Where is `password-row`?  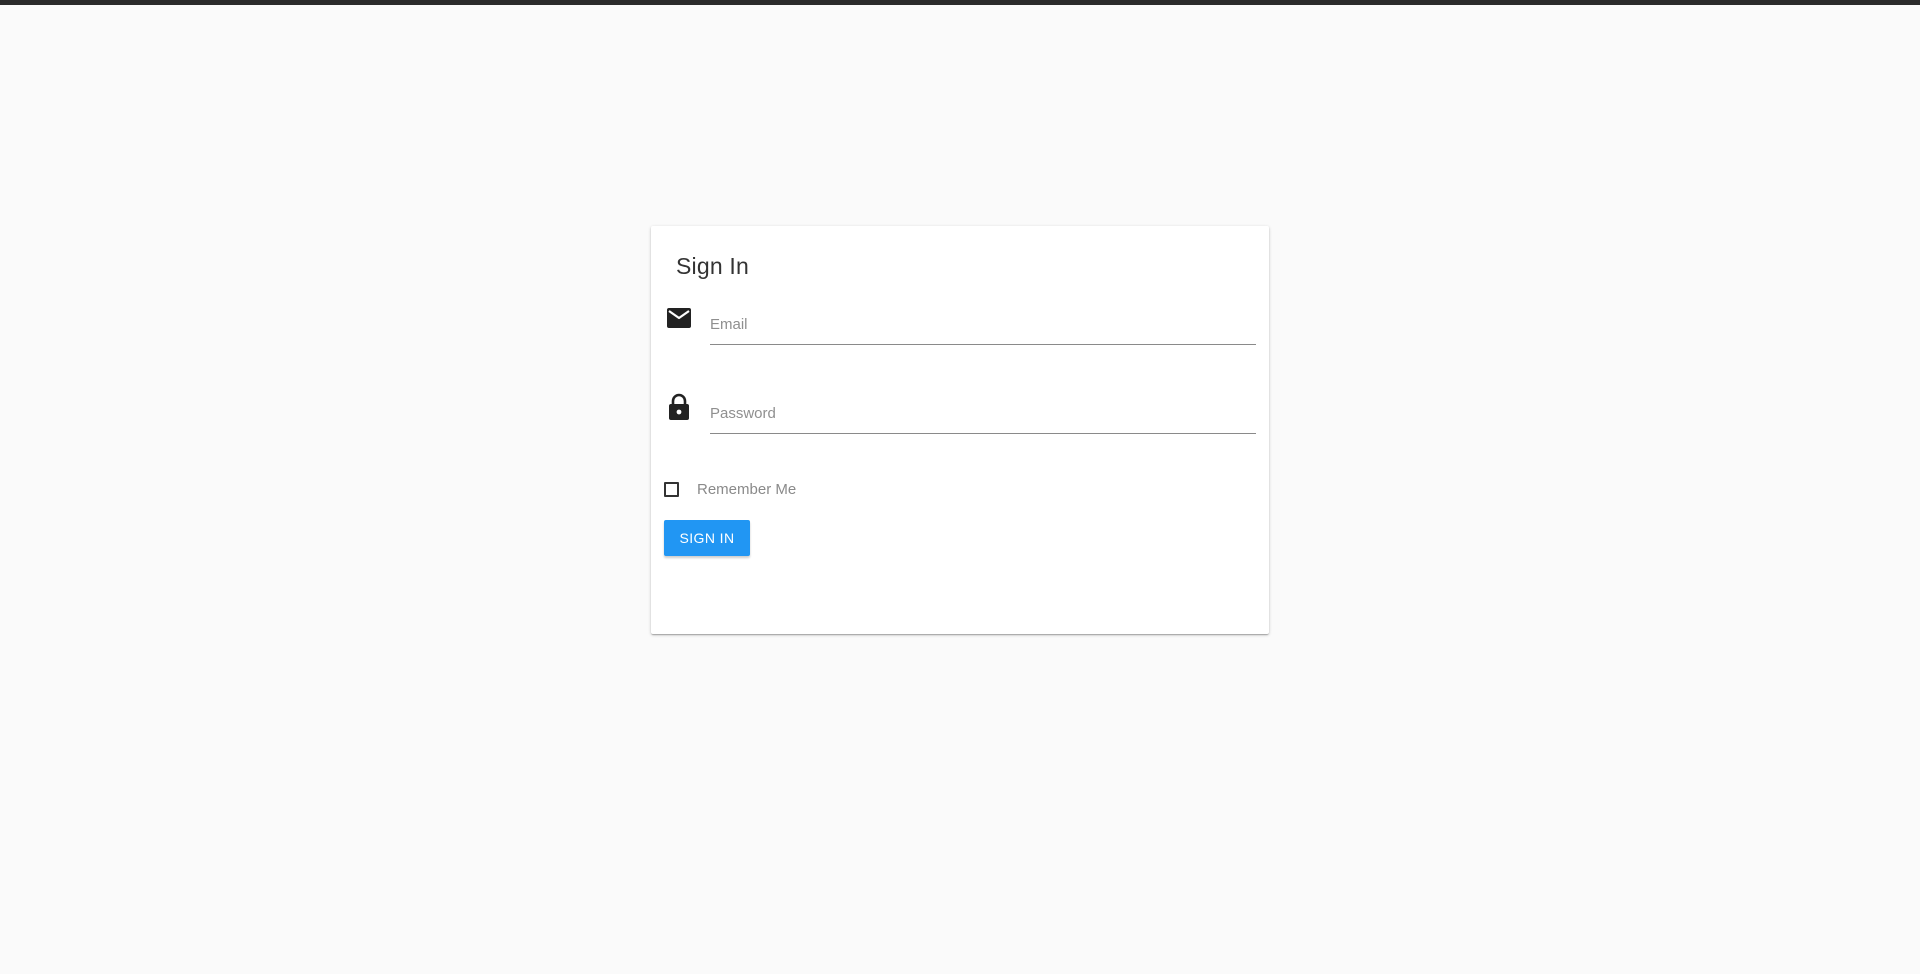
password-row is located at coordinates (960, 413).